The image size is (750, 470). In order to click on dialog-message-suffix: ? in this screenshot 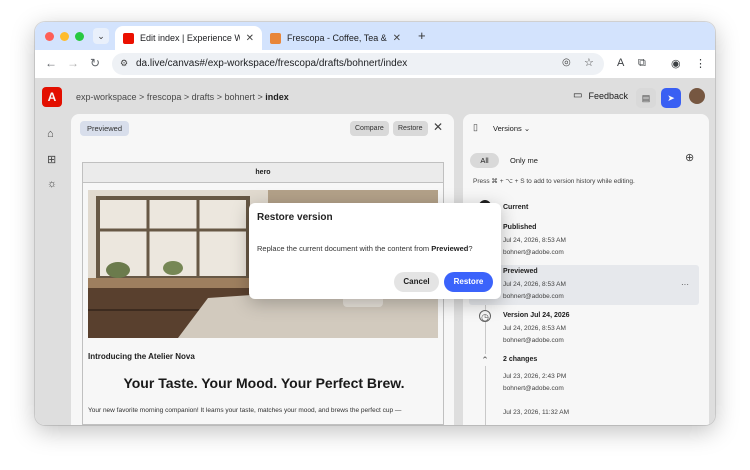, I will do `click(470, 248)`.